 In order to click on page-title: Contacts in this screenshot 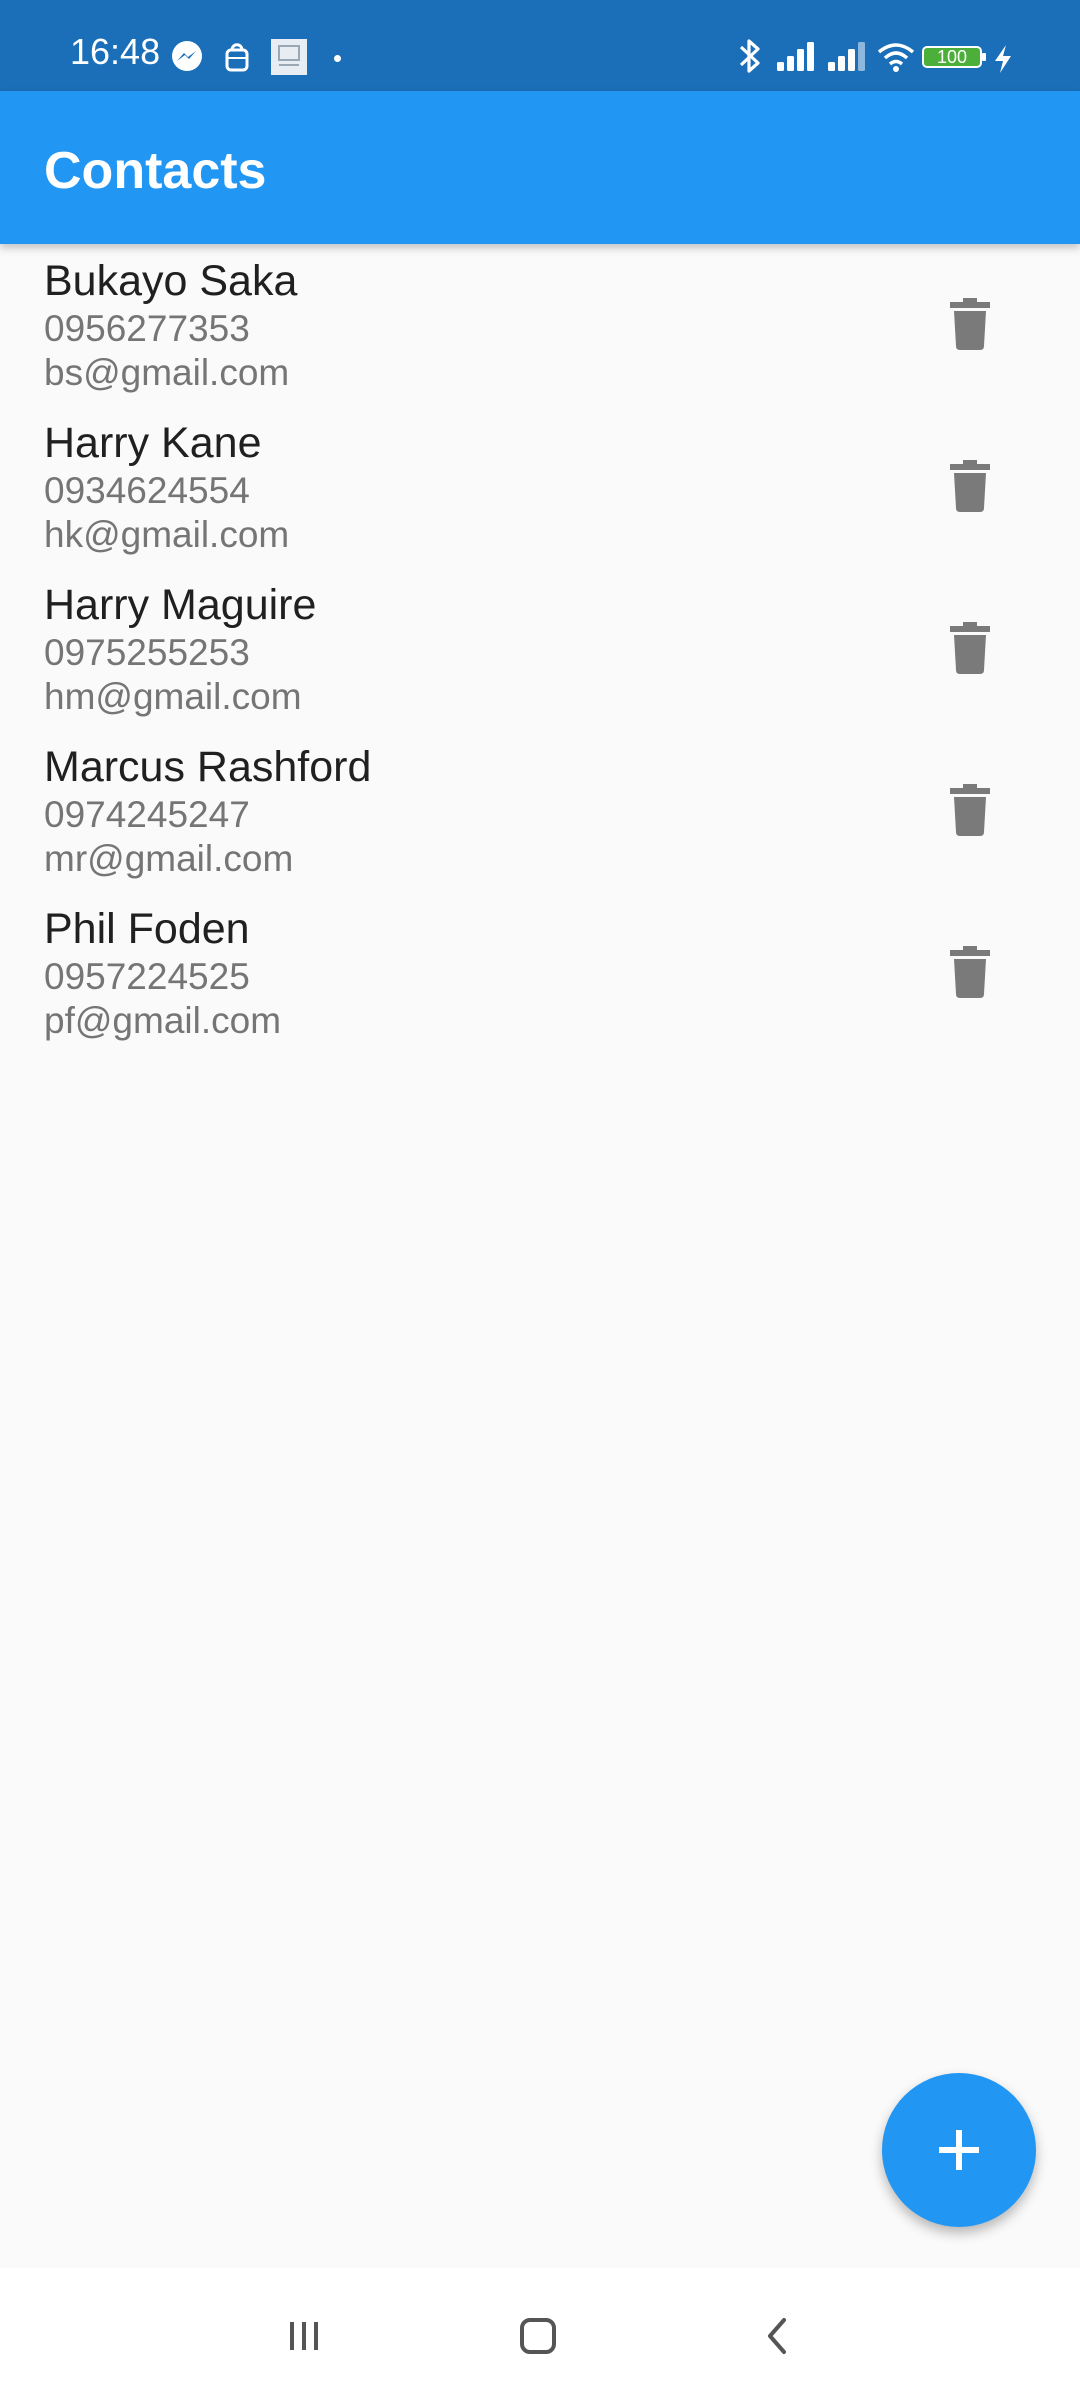, I will do `click(155, 171)`.